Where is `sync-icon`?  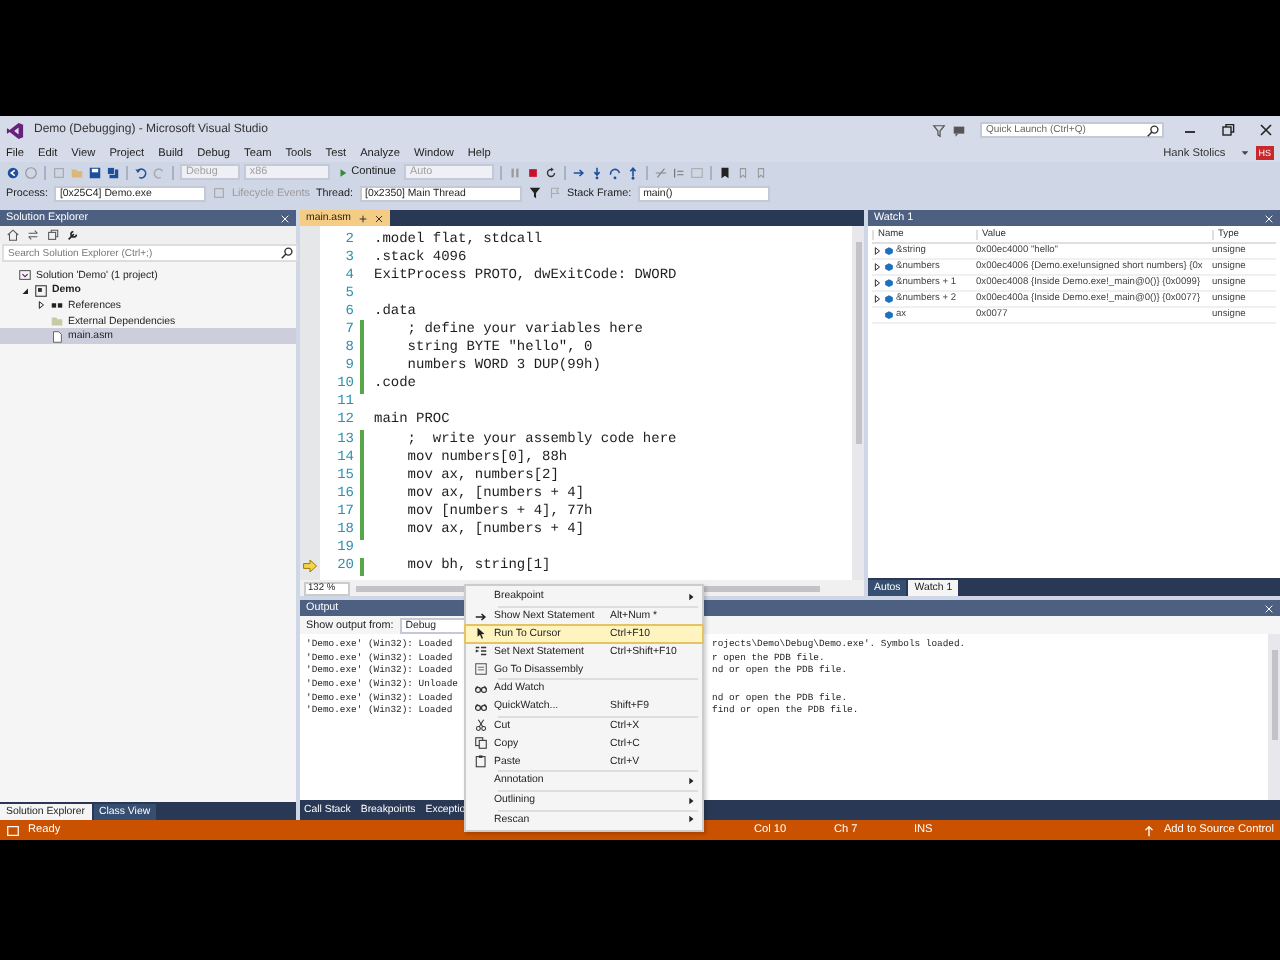 sync-icon is located at coordinates (33, 235).